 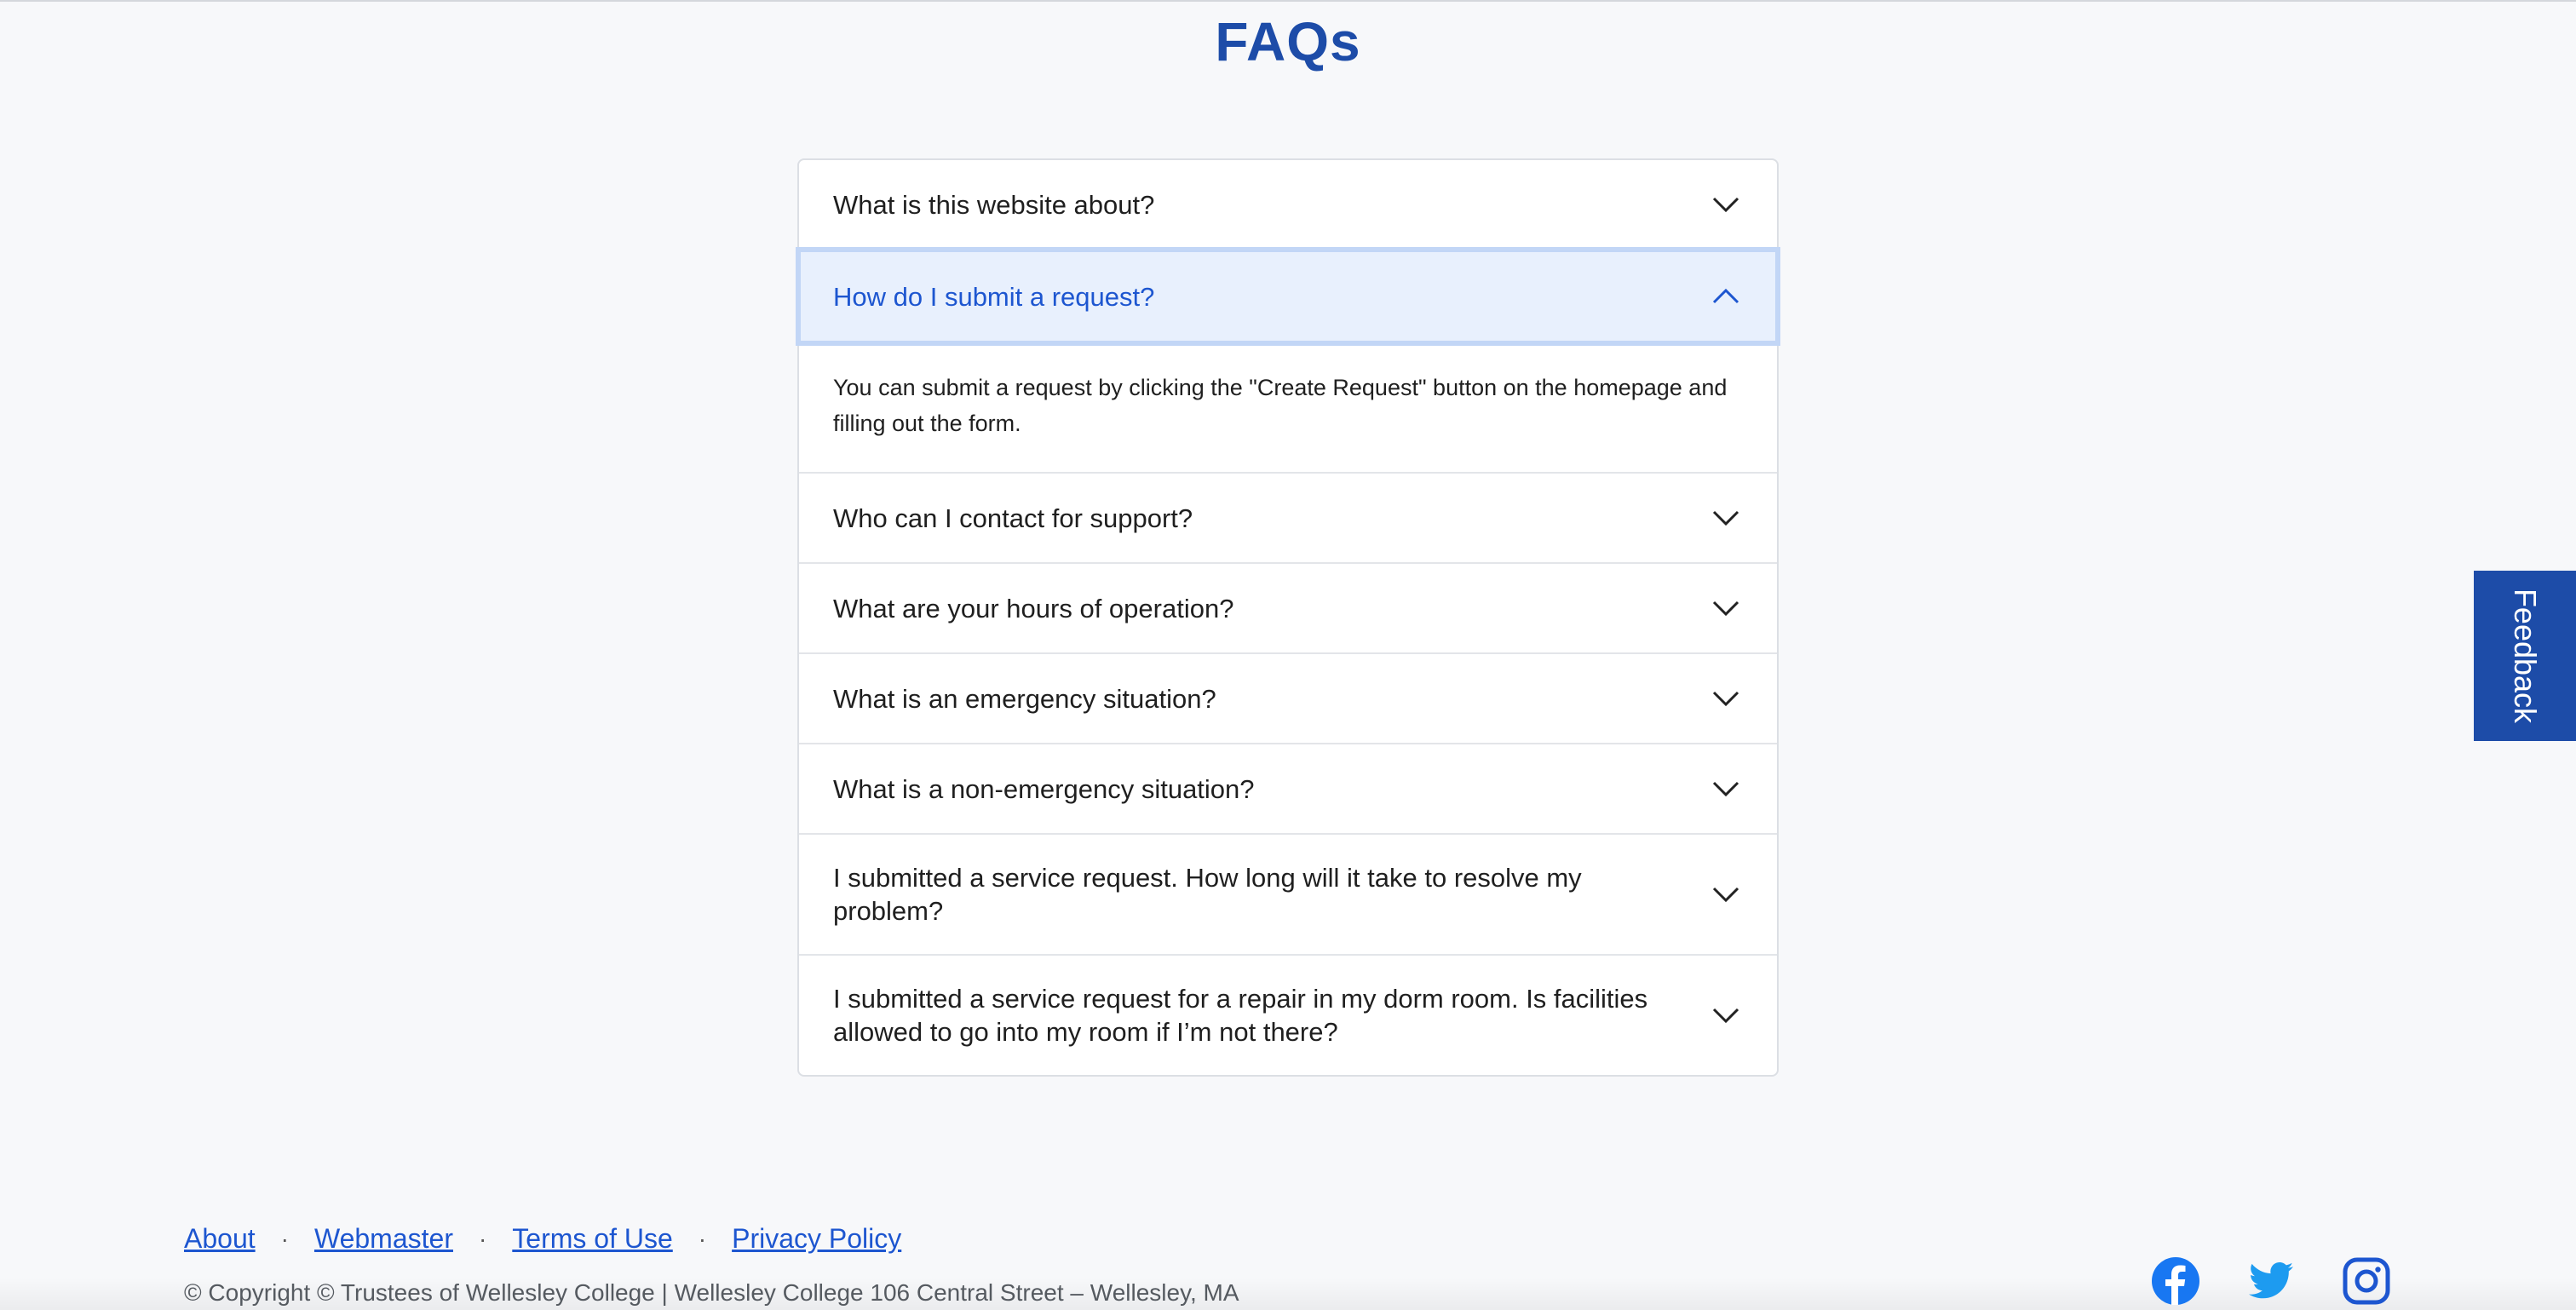 I want to click on faq-question-button: What is an emergency situation?, so click(x=1288, y=698).